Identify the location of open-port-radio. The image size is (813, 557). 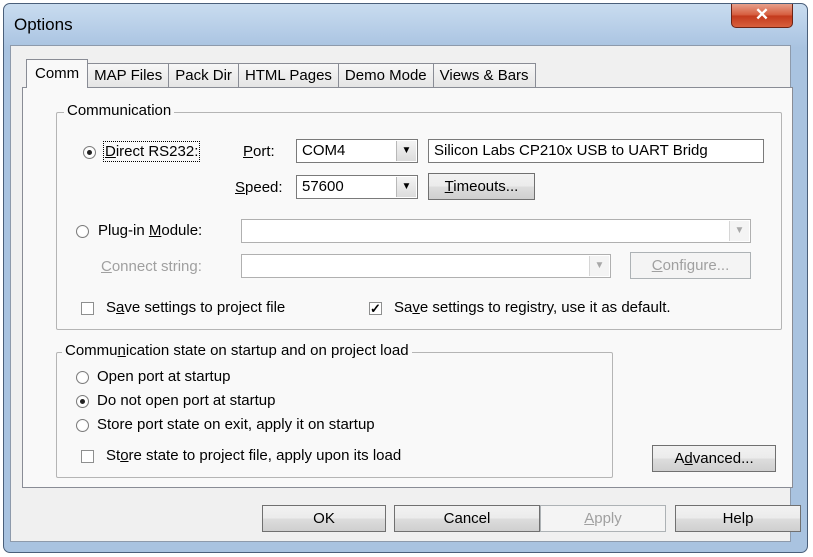
(82, 377).